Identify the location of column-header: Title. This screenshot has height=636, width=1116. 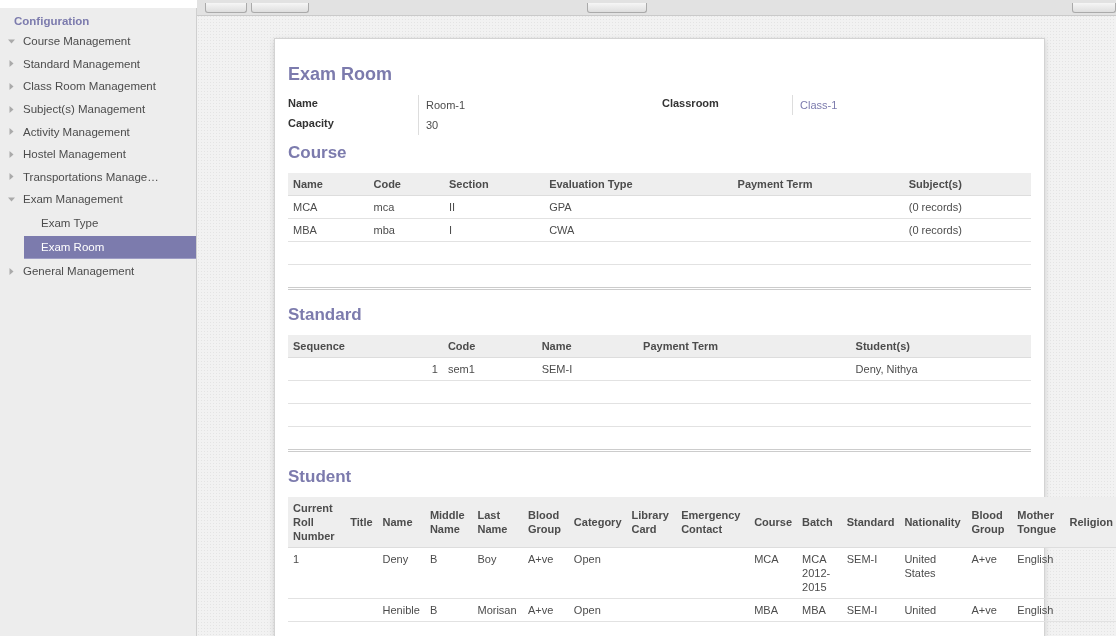
(361, 522).